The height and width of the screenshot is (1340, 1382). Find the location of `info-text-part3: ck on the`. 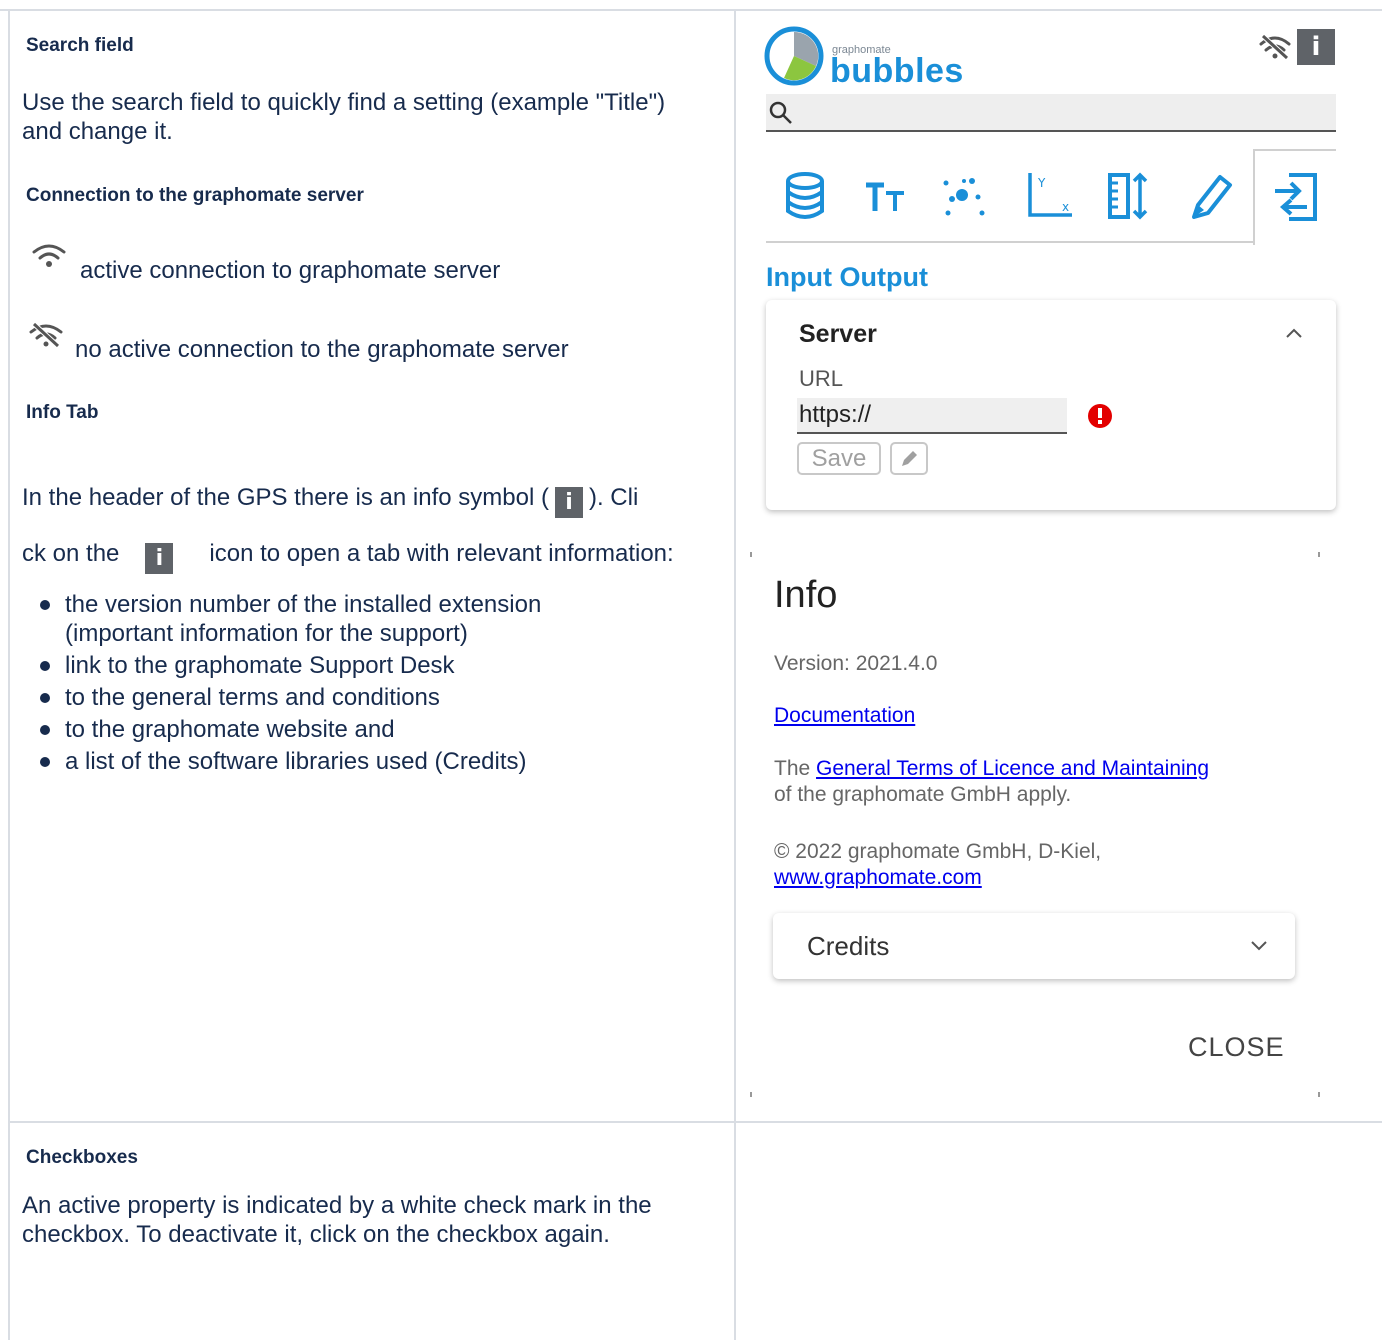

info-text-part3: ck on the is located at coordinates (71, 553).